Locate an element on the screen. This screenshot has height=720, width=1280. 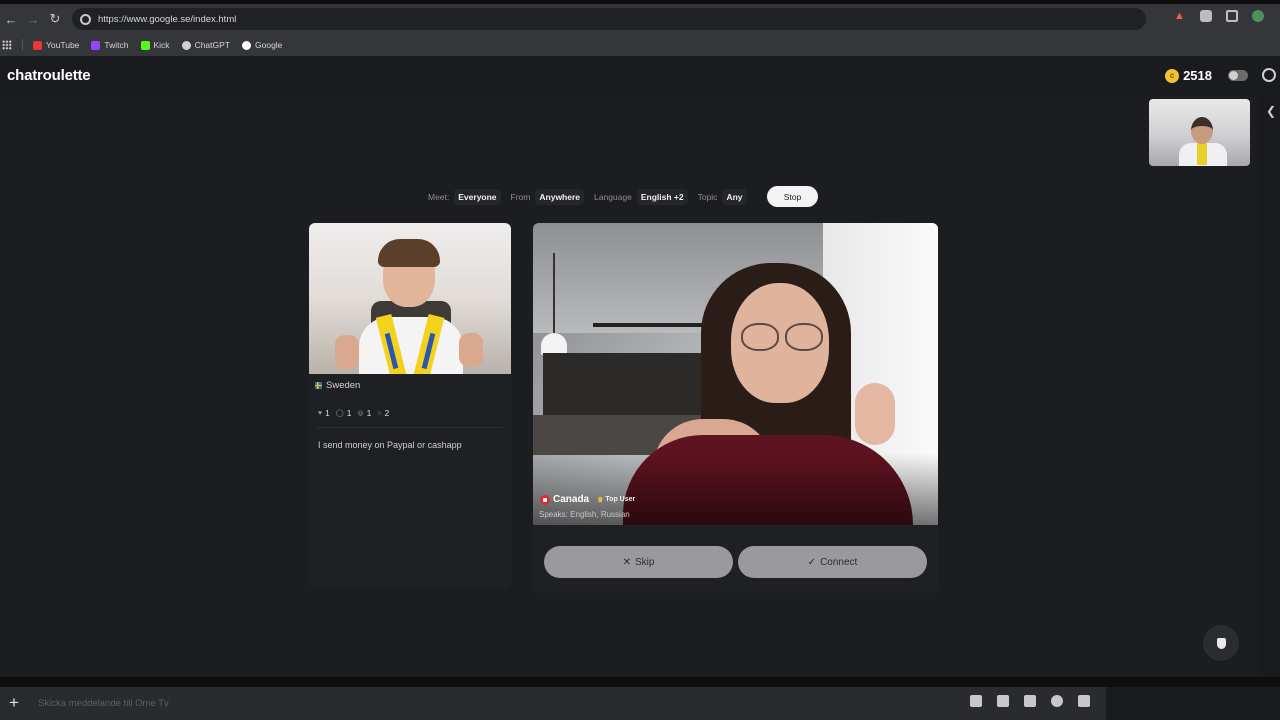
stat-views: ◎ 1 is located at coordinates (364, 413).